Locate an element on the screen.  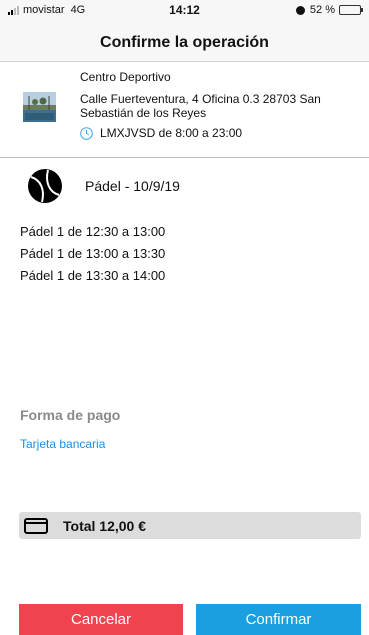
alarm-icon is located at coordinates (300, 10).